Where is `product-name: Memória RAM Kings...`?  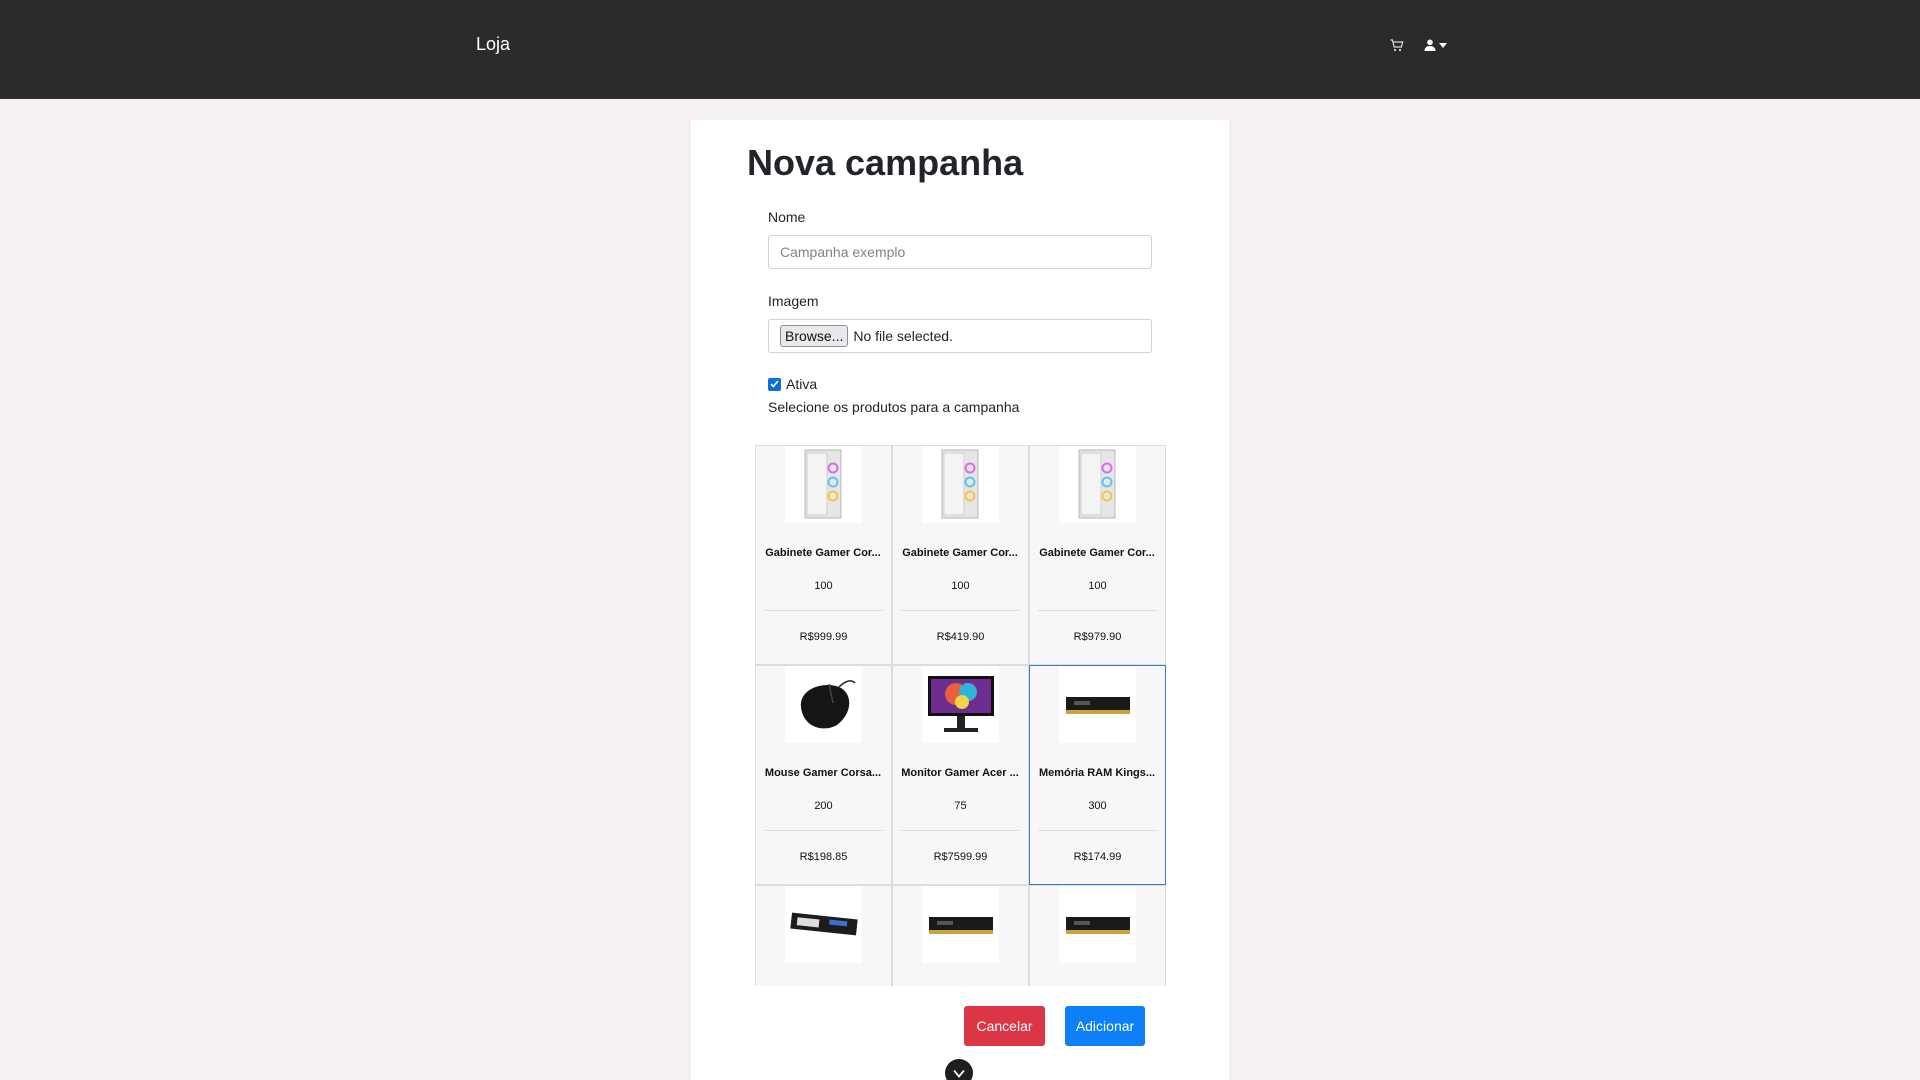
product-name: Memória RAM Kings... is located at coordinates (1097, 773).